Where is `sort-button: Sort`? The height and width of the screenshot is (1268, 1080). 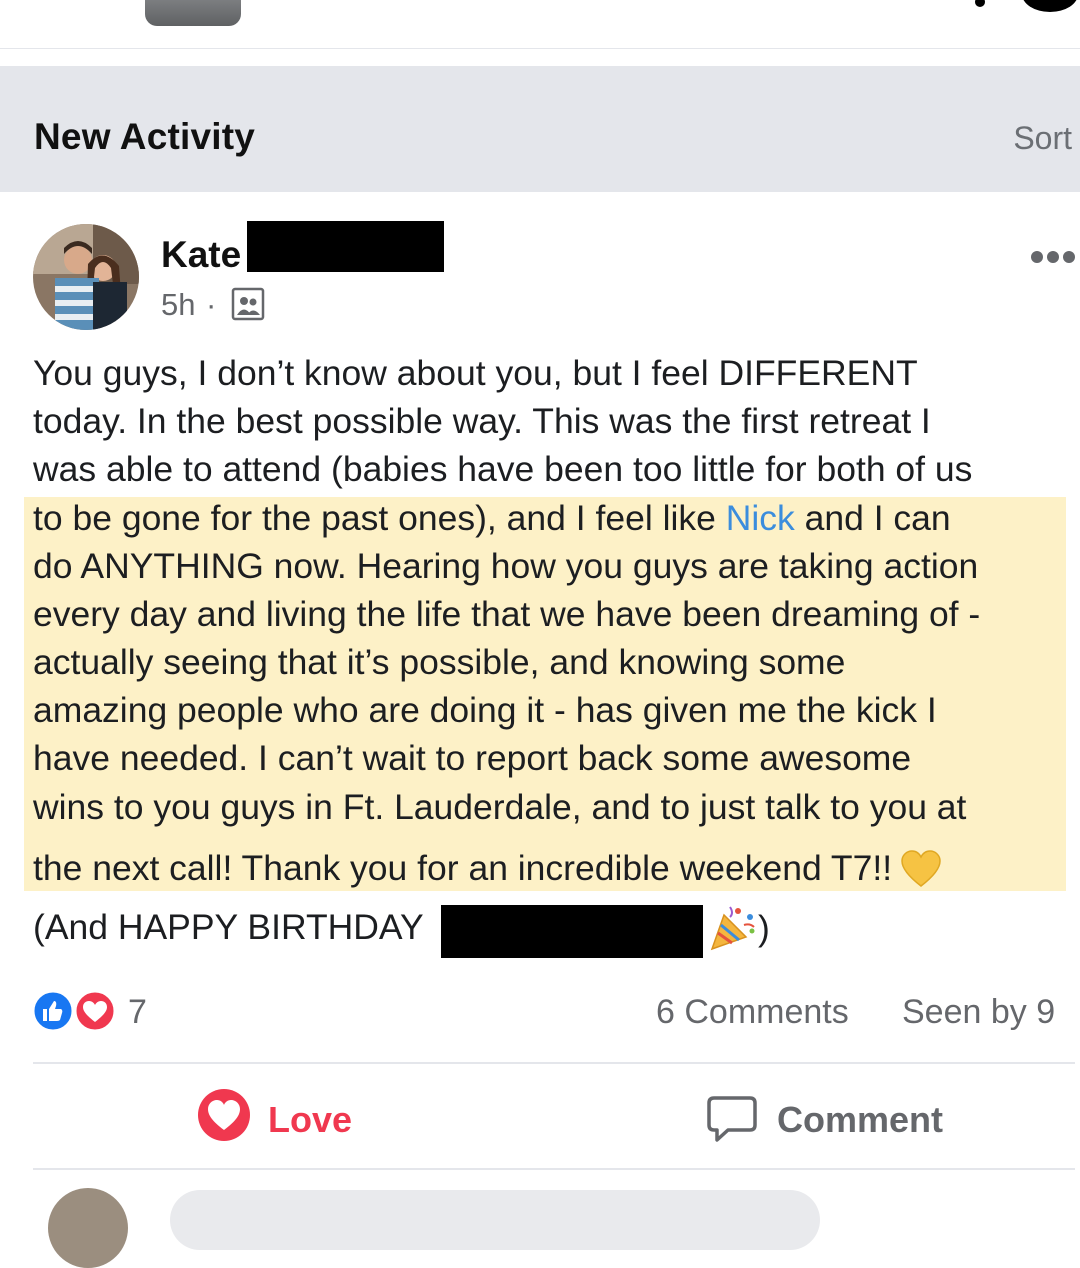
sort-button: Sort is located at coordinates (1042, 138).